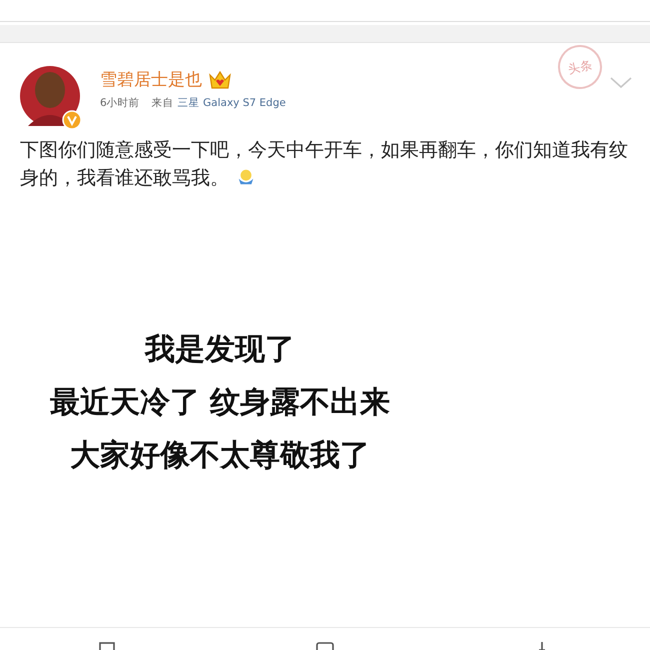 The image size is (650, 650). What do you see at coordinates (220, 79) in the screenshot?
I see `crown-icon` at bounding box center [220, 79].